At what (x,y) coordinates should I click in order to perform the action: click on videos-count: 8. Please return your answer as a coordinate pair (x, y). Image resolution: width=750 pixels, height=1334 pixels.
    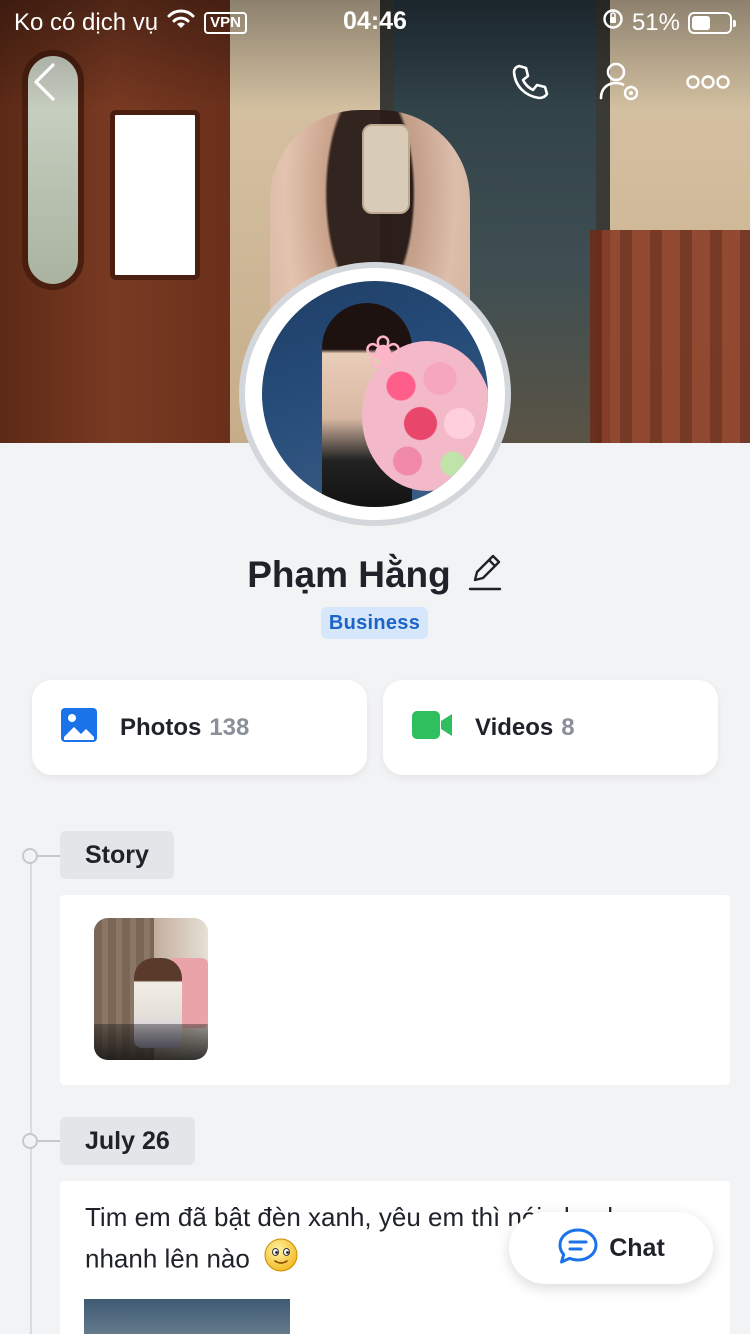
    Looking at the image, I should click on (568, 727).